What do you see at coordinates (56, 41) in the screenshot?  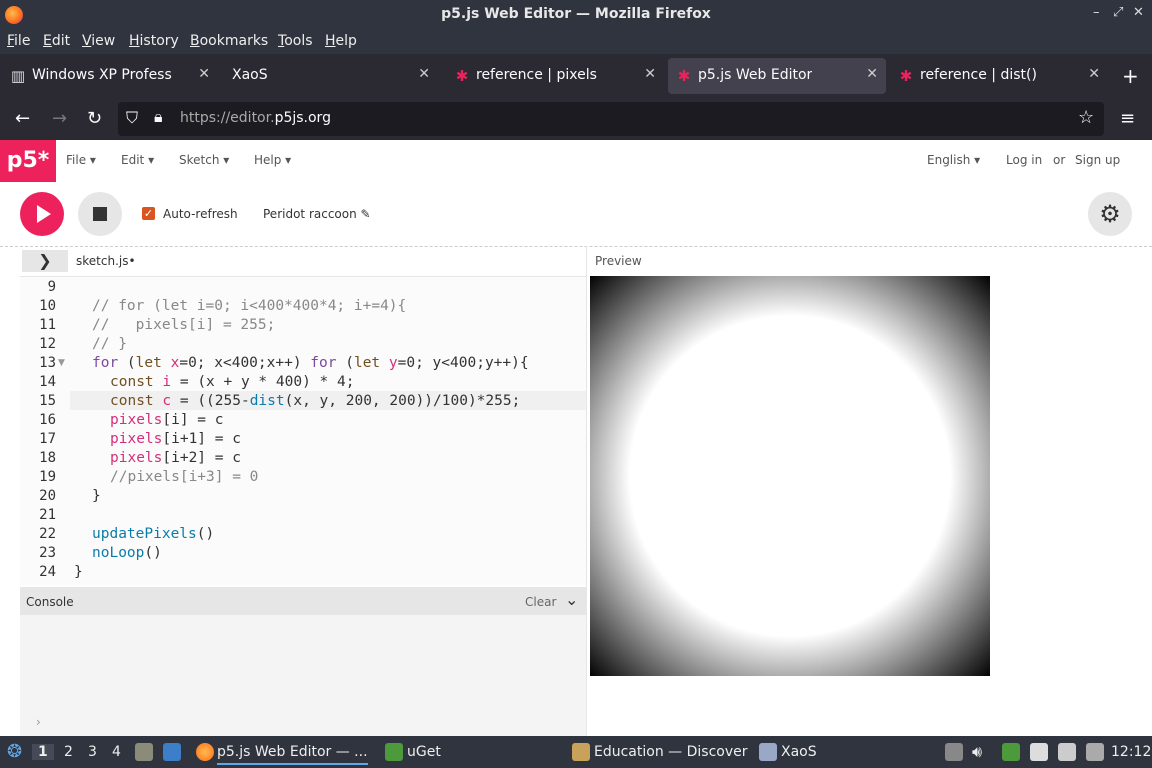 I see `menu-edit: Edit` at bounding box center [56, 41].